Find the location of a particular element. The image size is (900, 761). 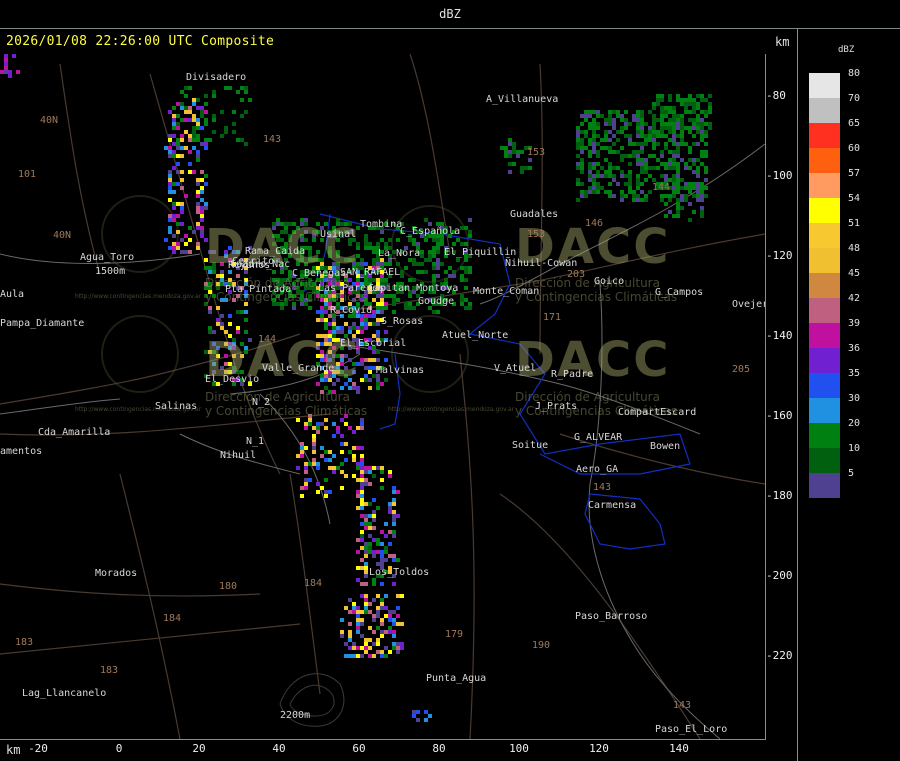

legend-value: 70 is located at coordinates (854, 98).